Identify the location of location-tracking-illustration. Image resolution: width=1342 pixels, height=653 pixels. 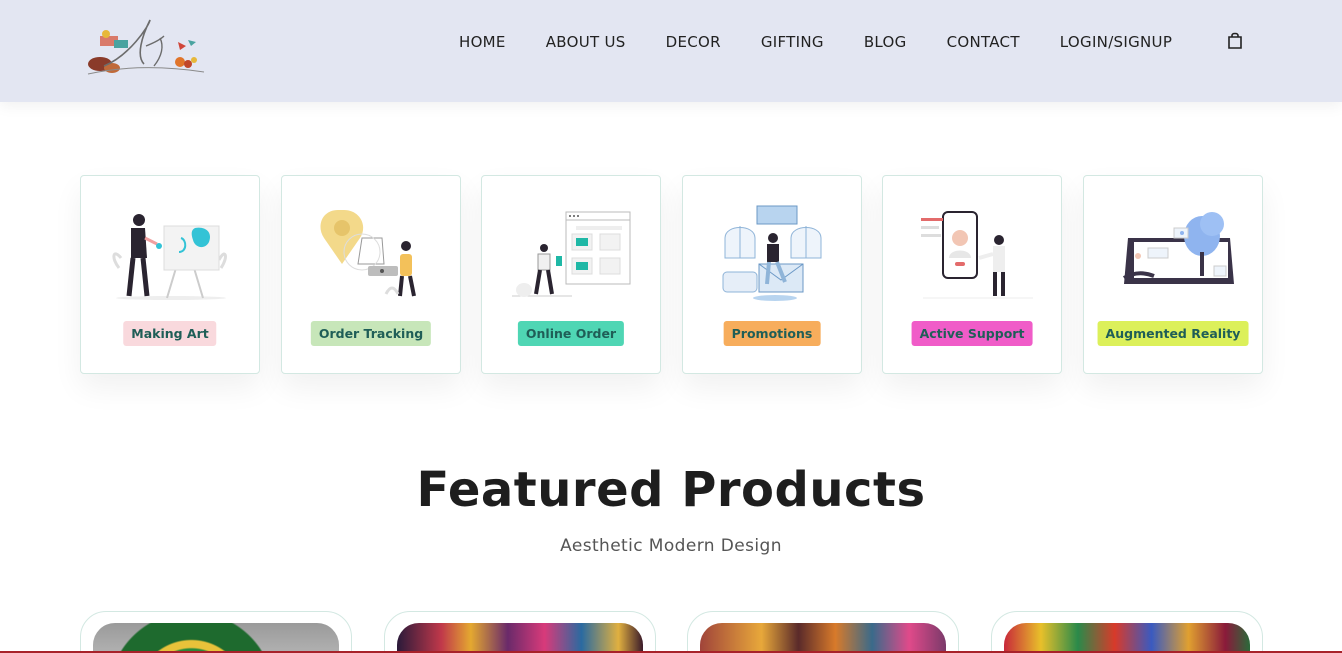
(368, 253).